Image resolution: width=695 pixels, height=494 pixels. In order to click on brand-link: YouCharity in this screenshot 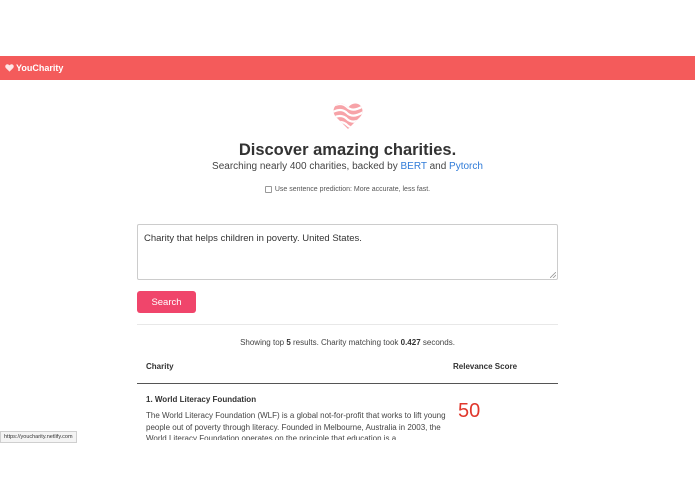, I will do `click(34, 68)`.